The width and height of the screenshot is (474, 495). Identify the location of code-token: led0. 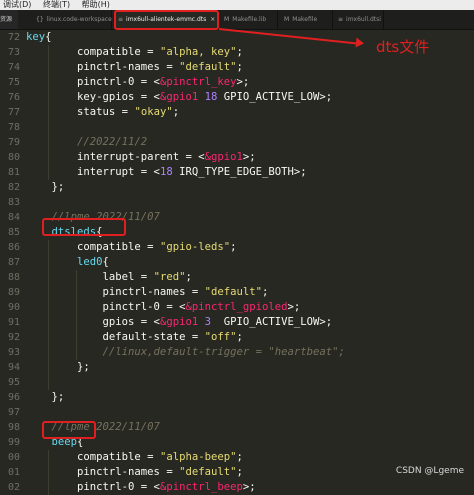
(90, 262).